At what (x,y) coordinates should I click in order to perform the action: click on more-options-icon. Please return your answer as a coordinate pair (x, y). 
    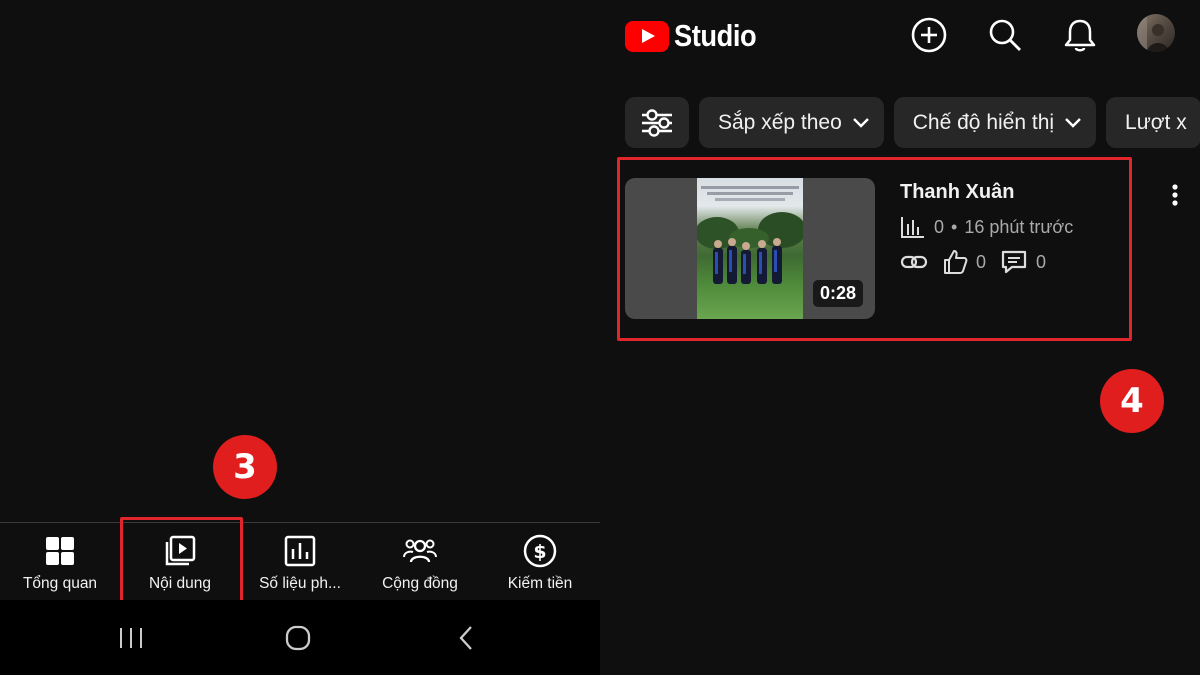
    Looking at the image, I should click on (1175, 195).